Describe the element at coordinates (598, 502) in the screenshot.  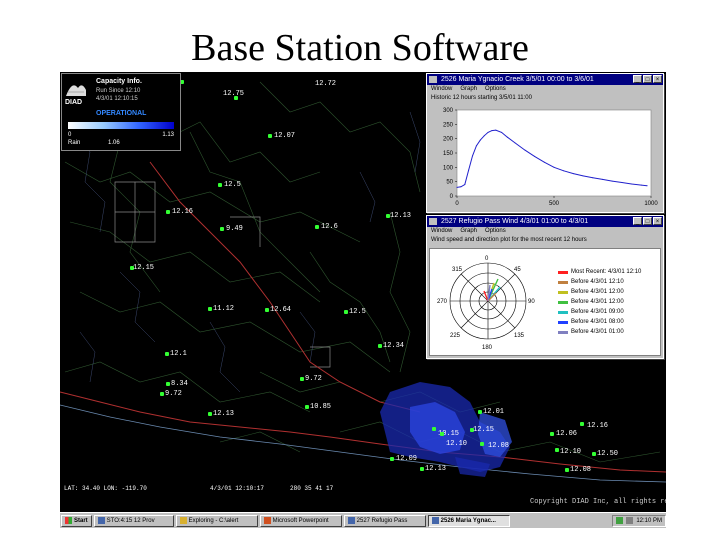
I see `copyright-notice: Copyright DIAD Inc, all rights reserved` at that location.